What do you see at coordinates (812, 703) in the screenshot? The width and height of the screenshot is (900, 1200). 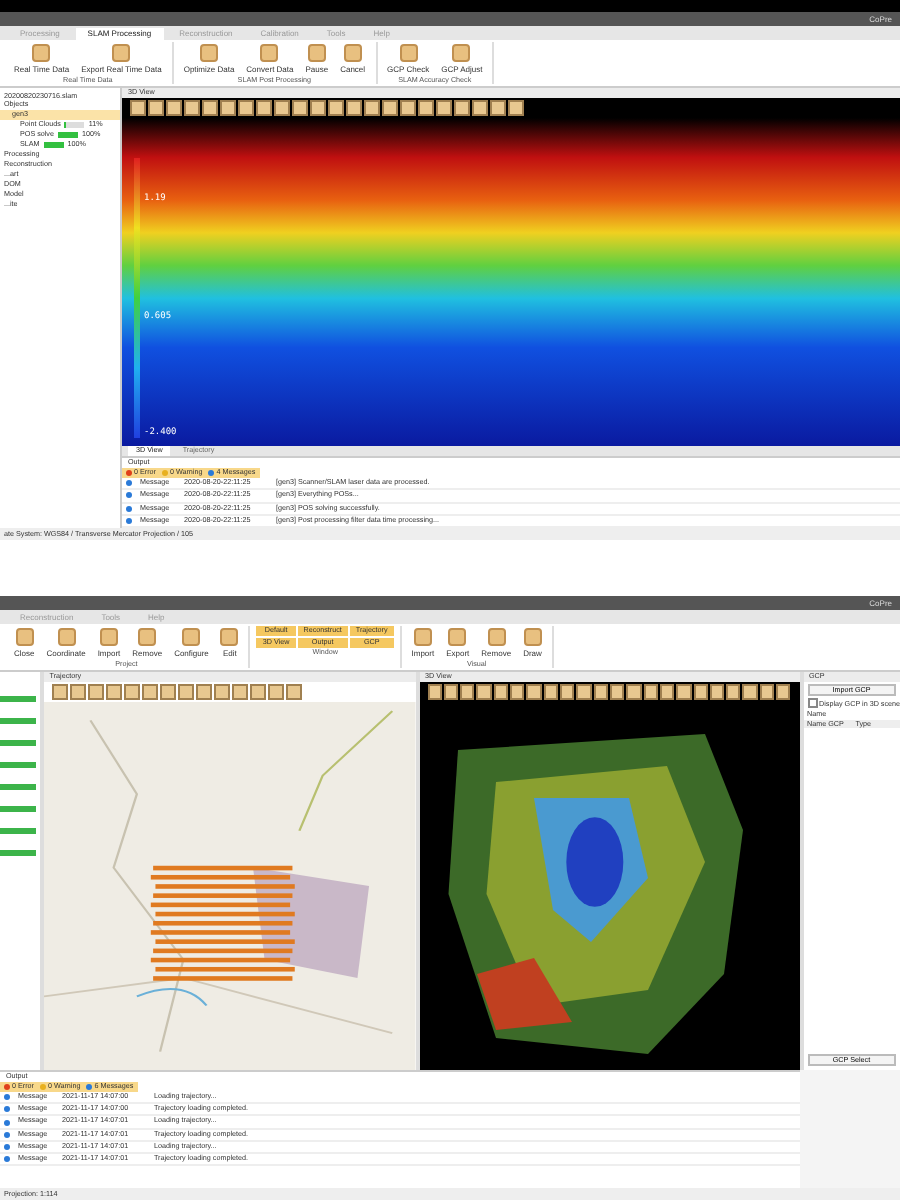 I see `checkbox` at bounding box center [812, 703].